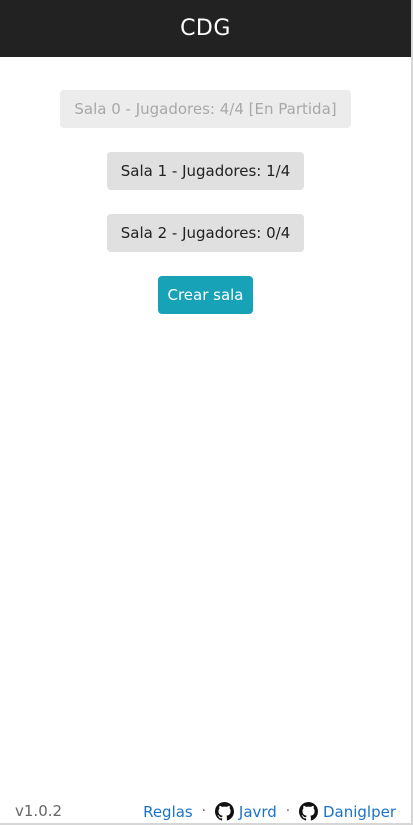 The width and height of the screenshot is (413, 825). What do you see at coordinates (359, 811) in the screenshot?
I see `daniglper-link-label: Daniglper` at bounding box center [359, 811].